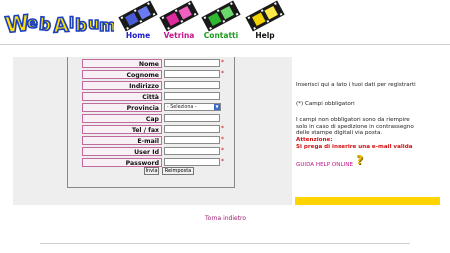  What do you see at coordinates (151, 171) in the screenshot?
I see `submit-button: Invia` at bounding box center [151, 171].